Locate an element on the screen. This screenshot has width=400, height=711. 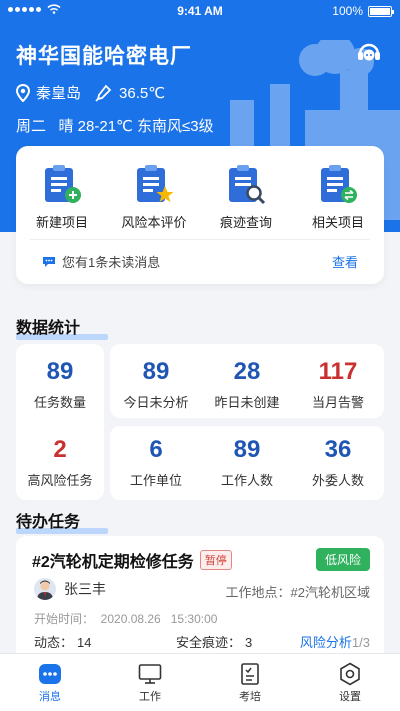
task-start-time: 开始时间： 2020.08.26 15:30:00 is located at coordinates (126, 619).